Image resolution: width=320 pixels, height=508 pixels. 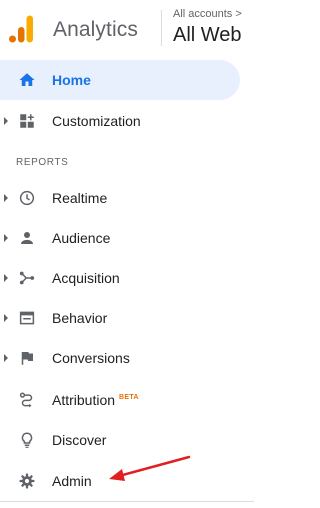 I want to click on section-header-reports: REPORTS, so click(x=42, y=162).